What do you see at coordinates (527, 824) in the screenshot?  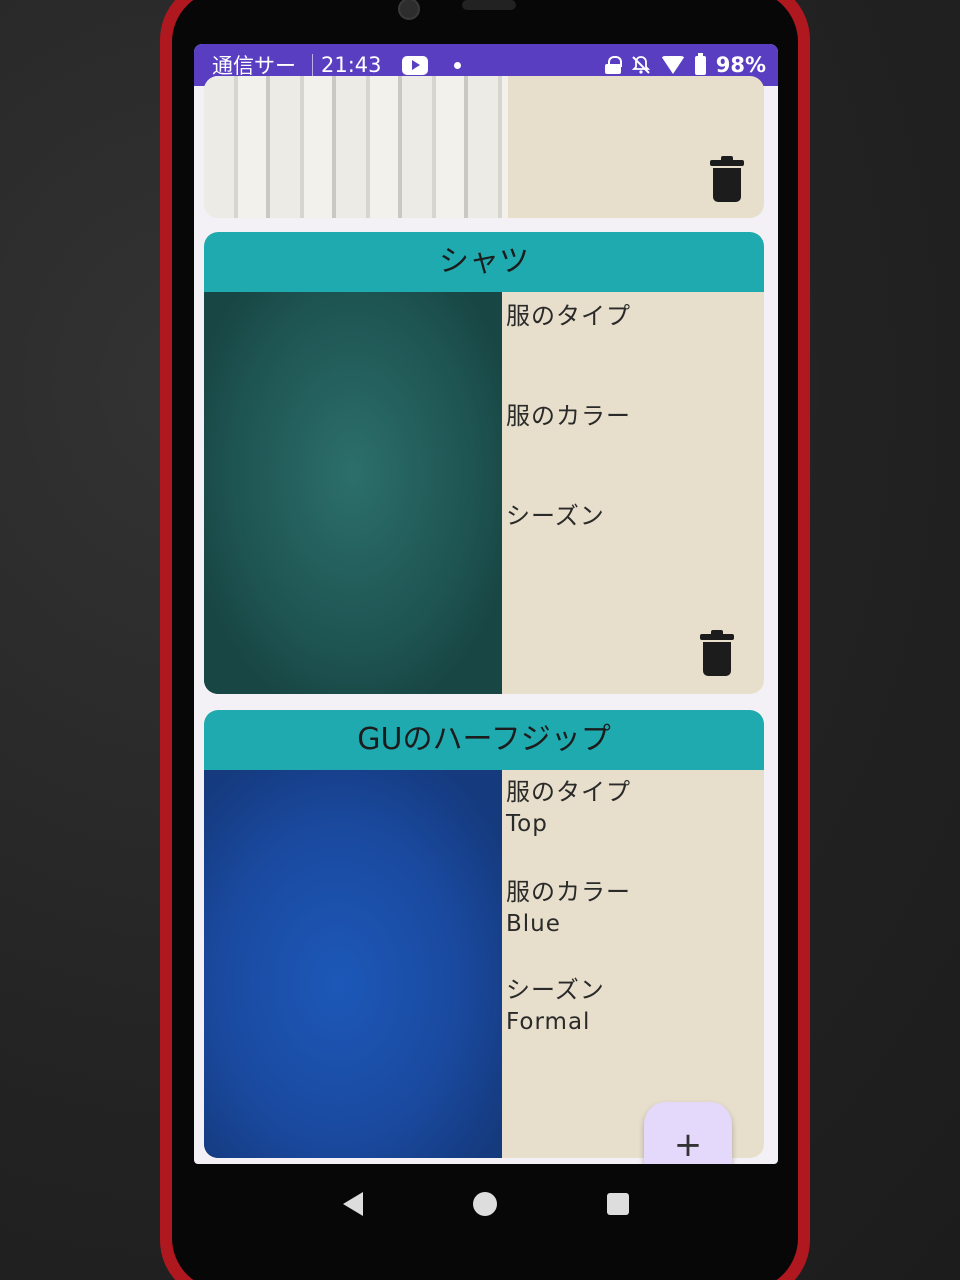 I see `field-value: Top` at bounding box center [527, 824].